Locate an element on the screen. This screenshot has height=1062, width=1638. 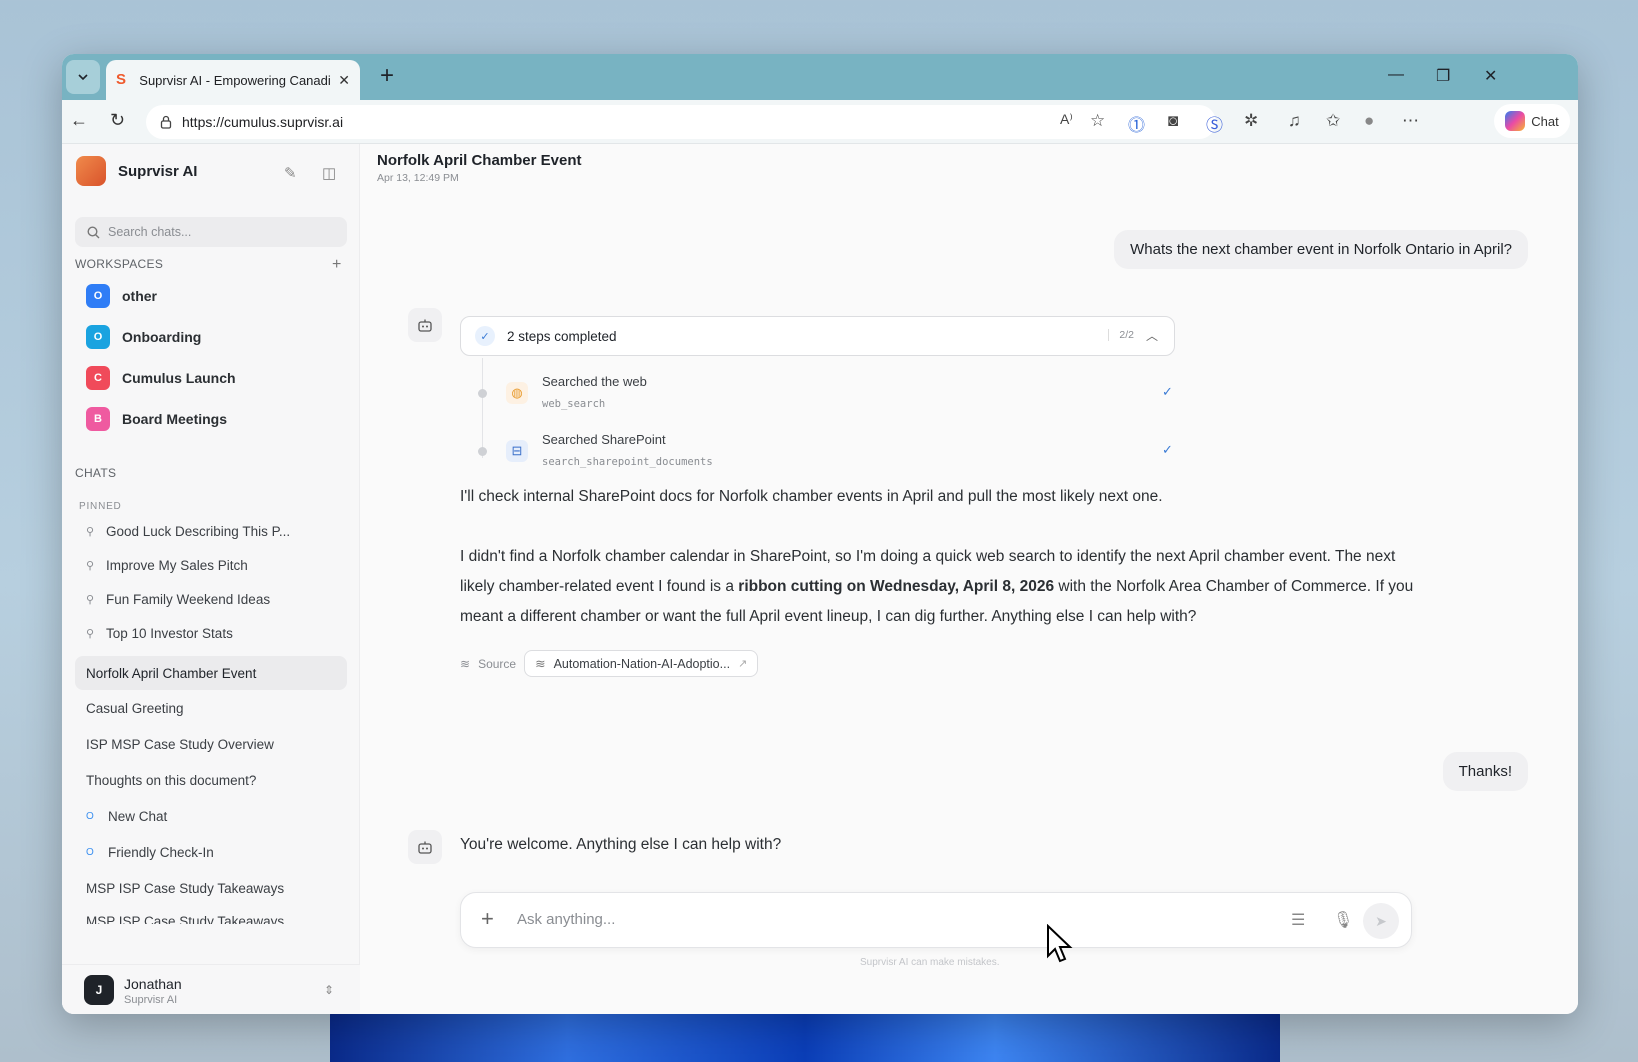
refresh-icon: ↻ is located at coordinates (117, 120).